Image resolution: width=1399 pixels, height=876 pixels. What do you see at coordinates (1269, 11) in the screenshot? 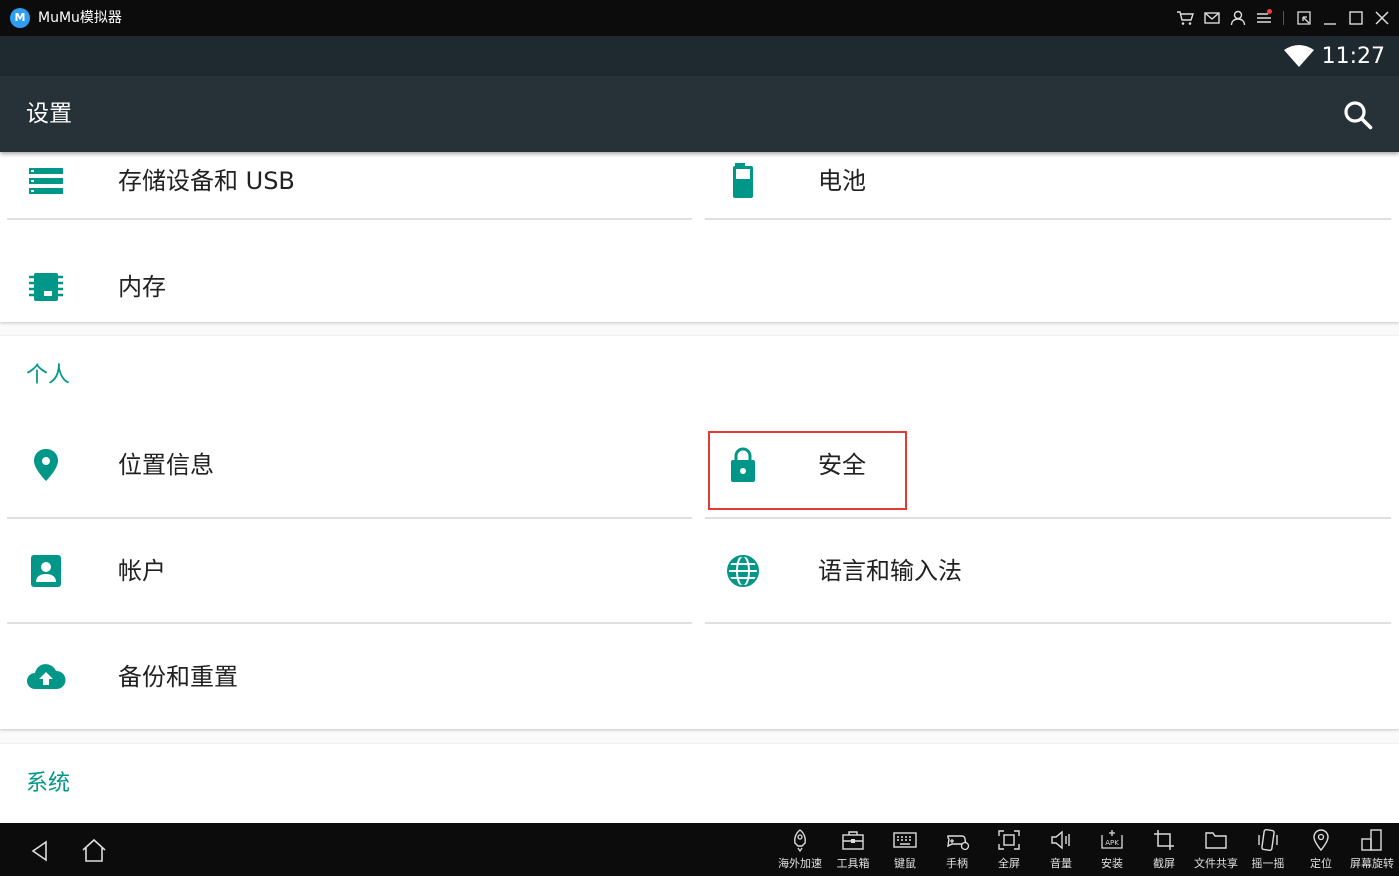
I see `notification-dot` at bounding box center [1269, 11].